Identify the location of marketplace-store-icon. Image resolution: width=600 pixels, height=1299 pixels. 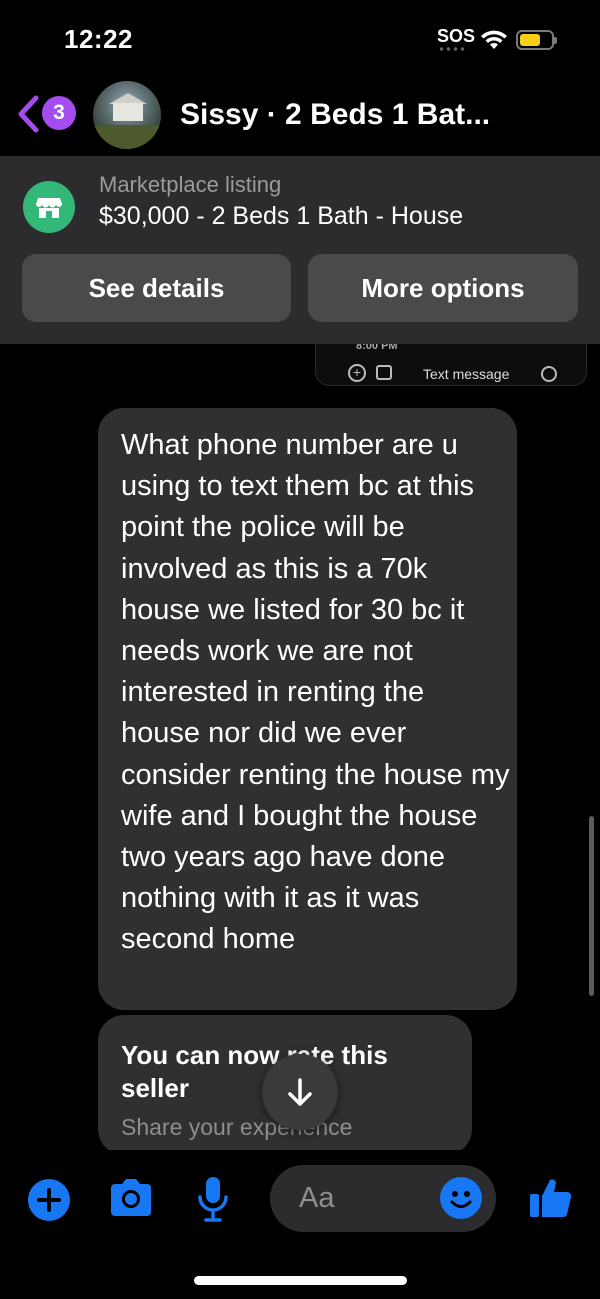
(49, 207).